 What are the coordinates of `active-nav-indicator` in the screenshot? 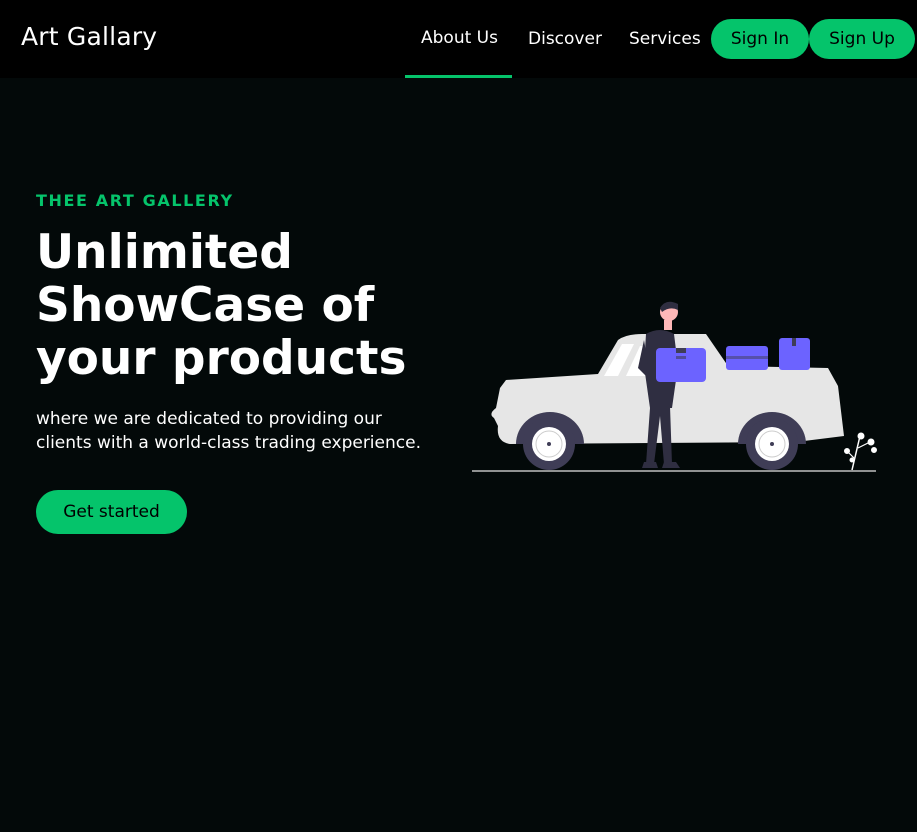 It's located at (458, 76).